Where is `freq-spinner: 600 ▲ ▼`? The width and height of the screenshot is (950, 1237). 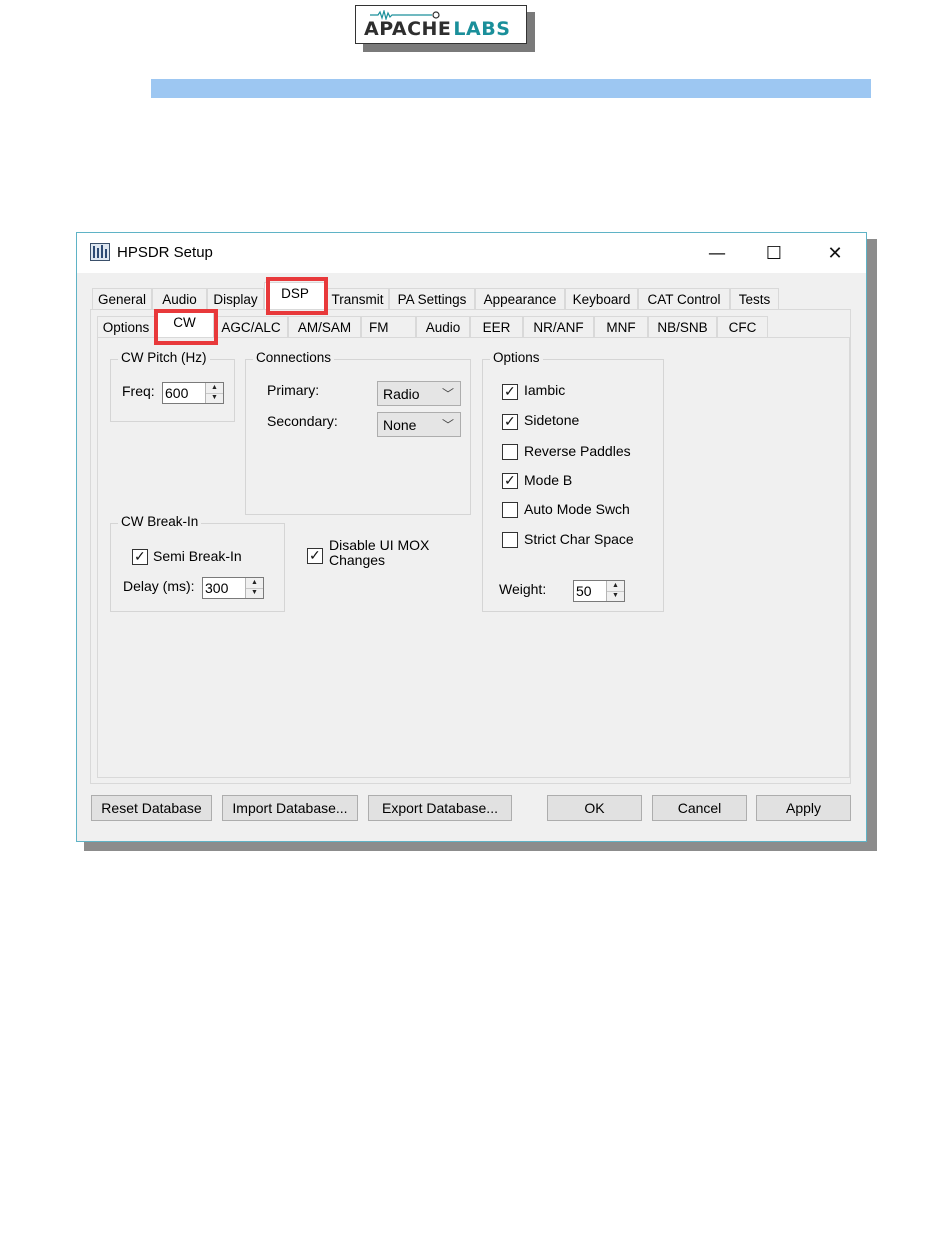 freq-spinner: 600 ▲ ▼ is located at coordinates (193, 393).